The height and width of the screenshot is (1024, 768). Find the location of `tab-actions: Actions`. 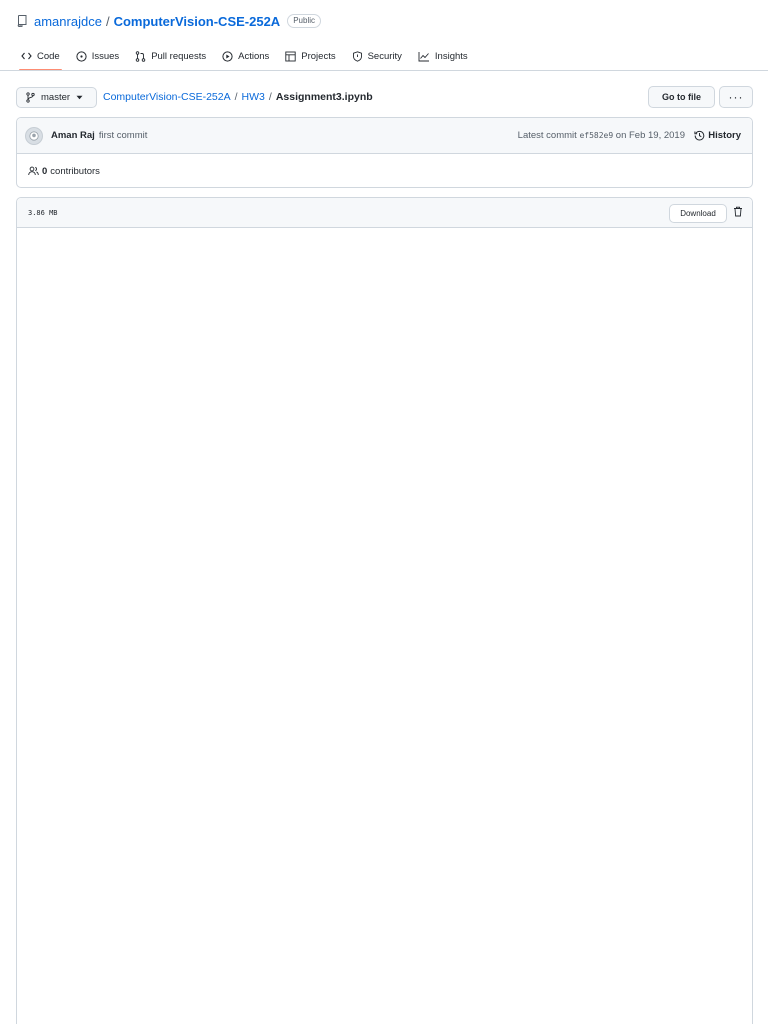

tab-actions: Actions is located at coordinates (245, 56).